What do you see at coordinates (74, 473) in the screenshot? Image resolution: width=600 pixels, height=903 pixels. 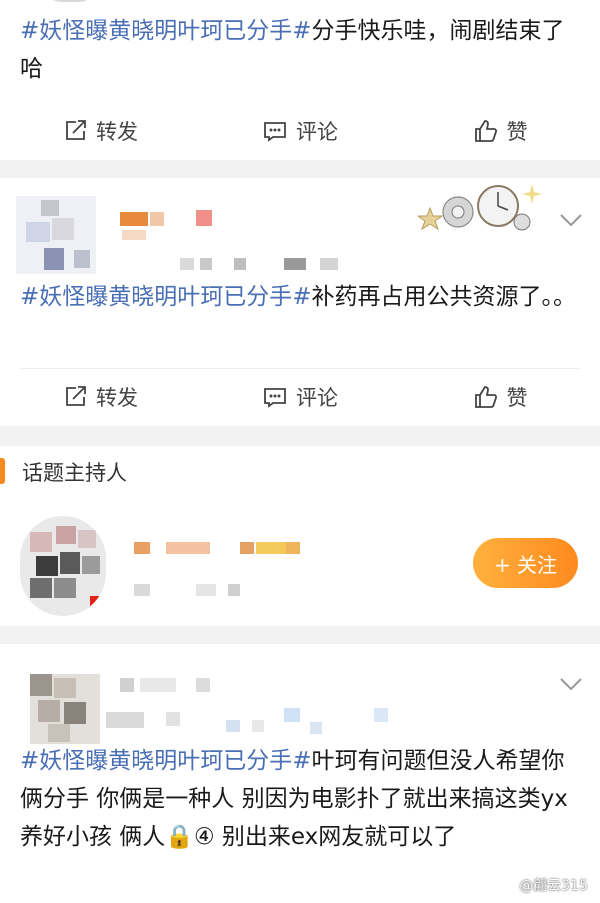 I see `section-title: 话题主持人` at bounding box center [74, 473].